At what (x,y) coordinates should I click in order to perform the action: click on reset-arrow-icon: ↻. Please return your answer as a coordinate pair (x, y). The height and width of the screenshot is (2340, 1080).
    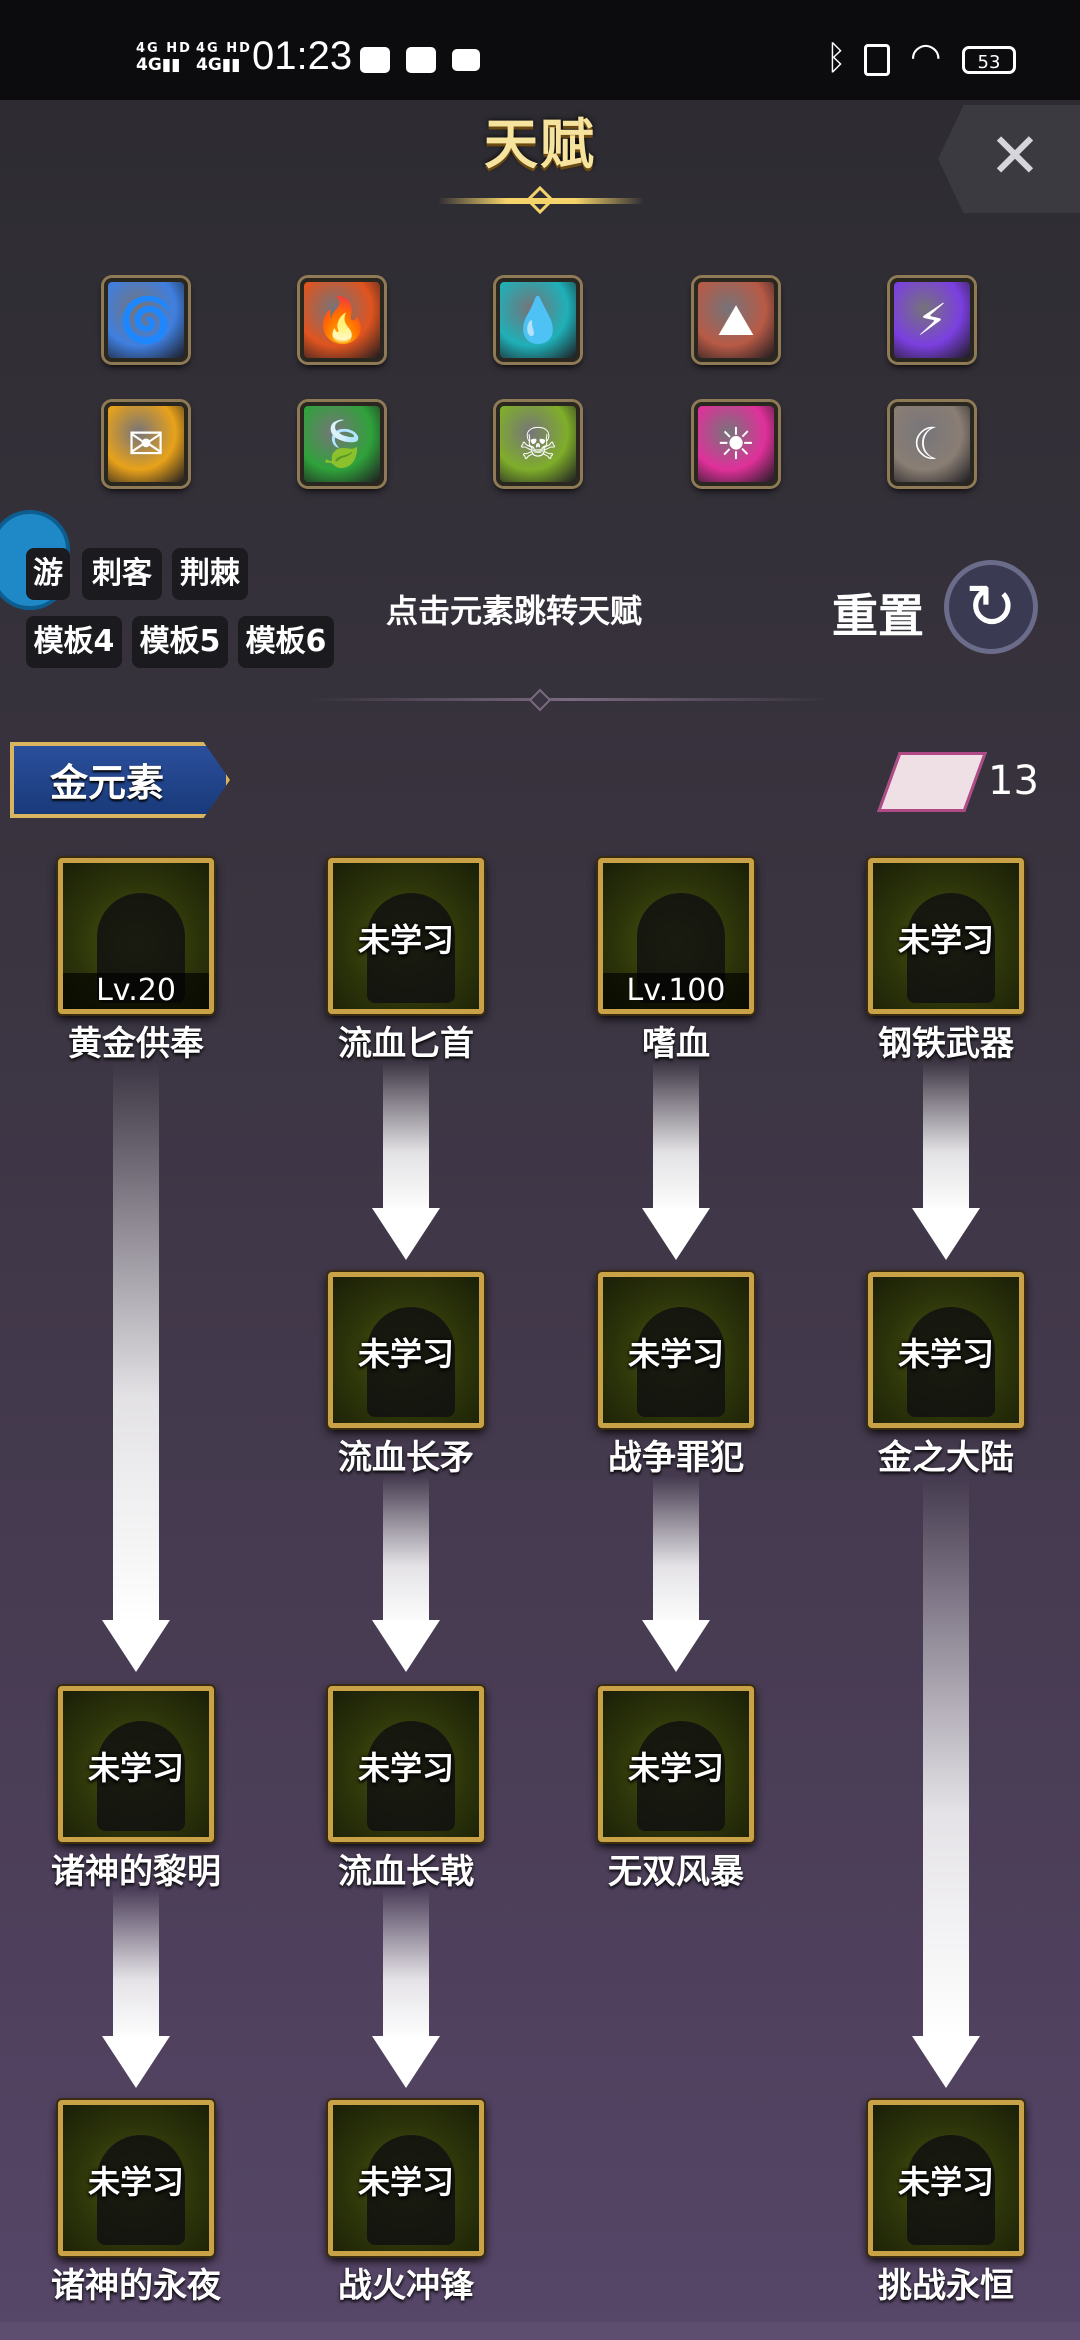
    Looking at the image, I should click on (991, 607).